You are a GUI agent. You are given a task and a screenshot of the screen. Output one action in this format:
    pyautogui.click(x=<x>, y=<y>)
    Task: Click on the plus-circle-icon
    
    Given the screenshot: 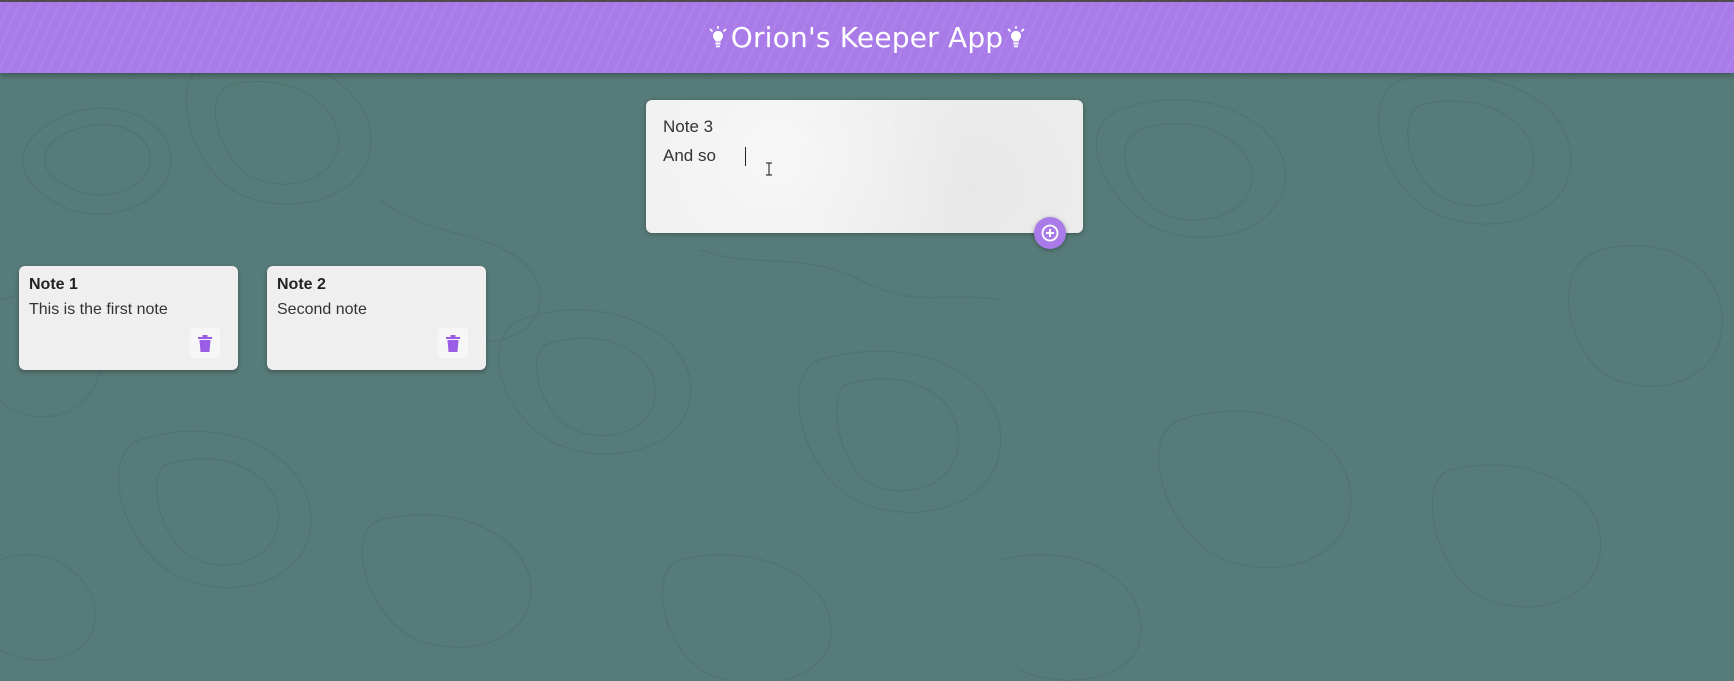 What is the action you would take?
    pyautogui.click(x=1050, y=233)
    